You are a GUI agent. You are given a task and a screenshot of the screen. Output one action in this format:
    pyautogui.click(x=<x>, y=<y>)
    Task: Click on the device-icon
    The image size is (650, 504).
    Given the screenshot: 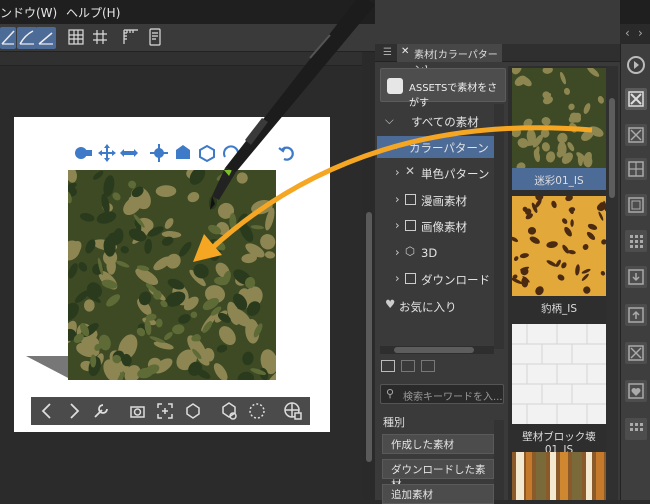 What is the action you would take?
    pyautogui.click(x=155, y=38)
    